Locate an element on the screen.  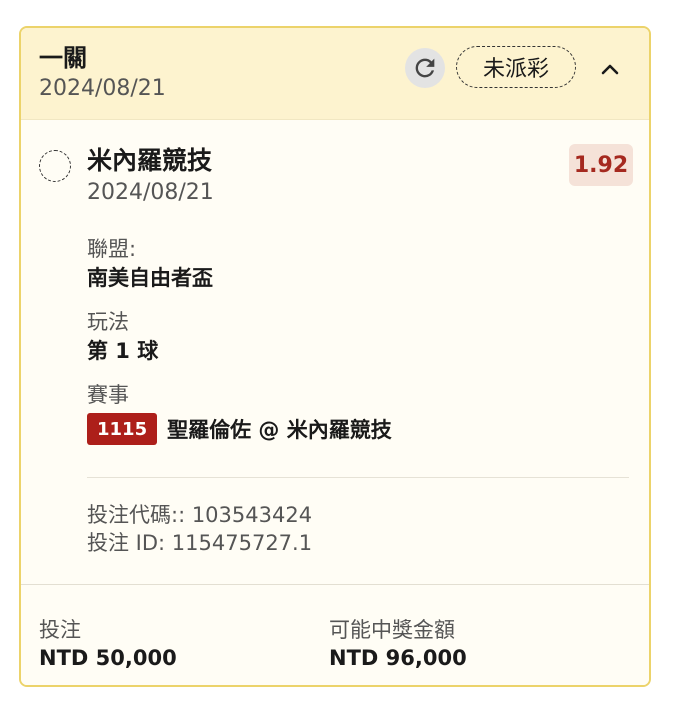
payout-value: NTD 96,000 is located at coordinates (398, 658).